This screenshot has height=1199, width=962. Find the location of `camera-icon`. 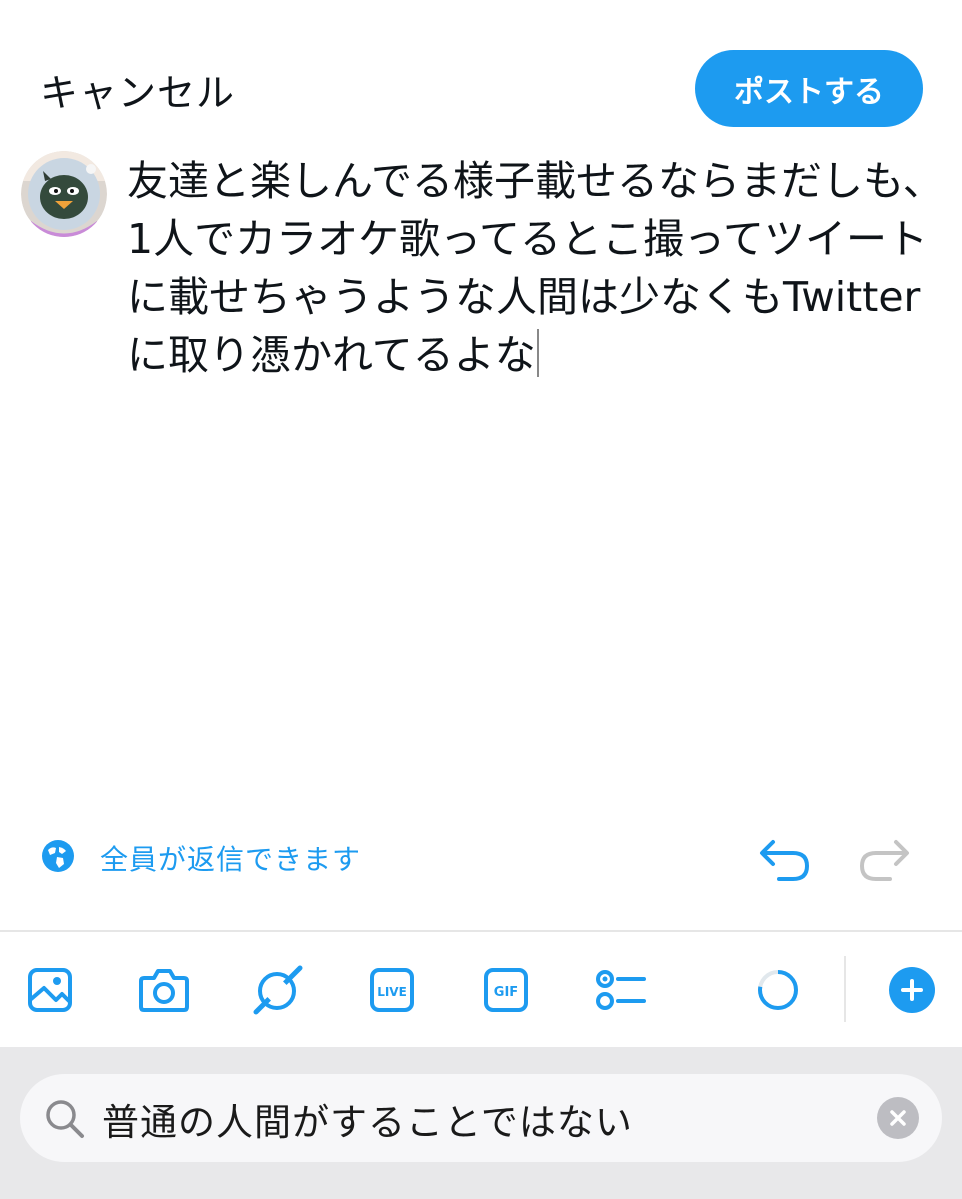

camera-icon is located at coordinates (164, 990).